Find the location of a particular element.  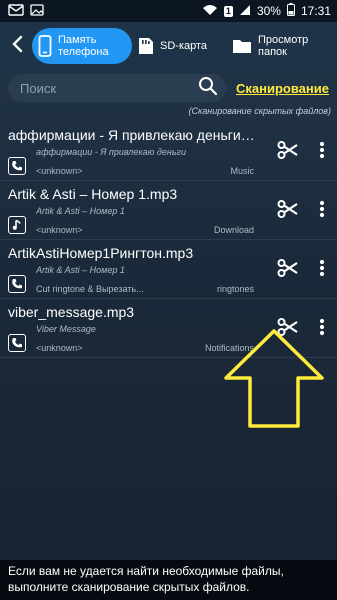

scan-hint: (Сканирование скрытых файлов) is located at coordinates (260, 111).